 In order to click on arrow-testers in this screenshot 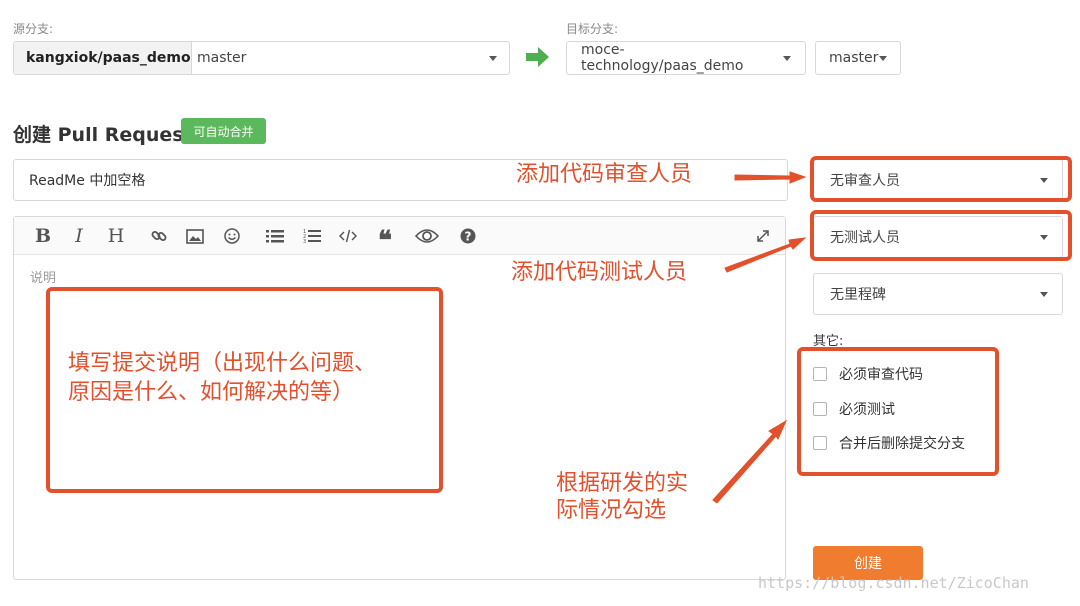, I will do `click(765, 255)`.